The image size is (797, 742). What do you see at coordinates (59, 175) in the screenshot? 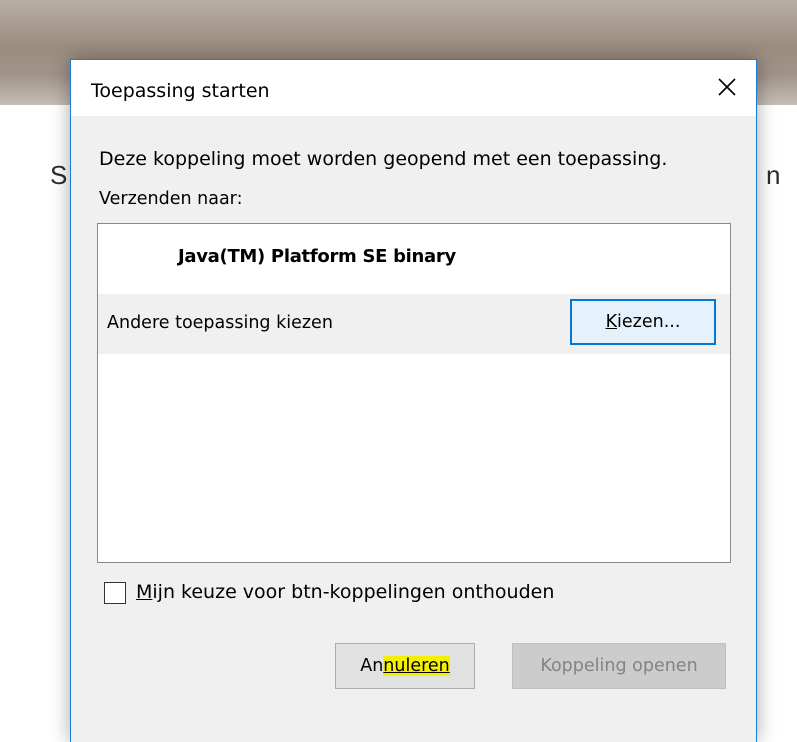
I see `background-text-left: S` at bounding box center [59, 175].